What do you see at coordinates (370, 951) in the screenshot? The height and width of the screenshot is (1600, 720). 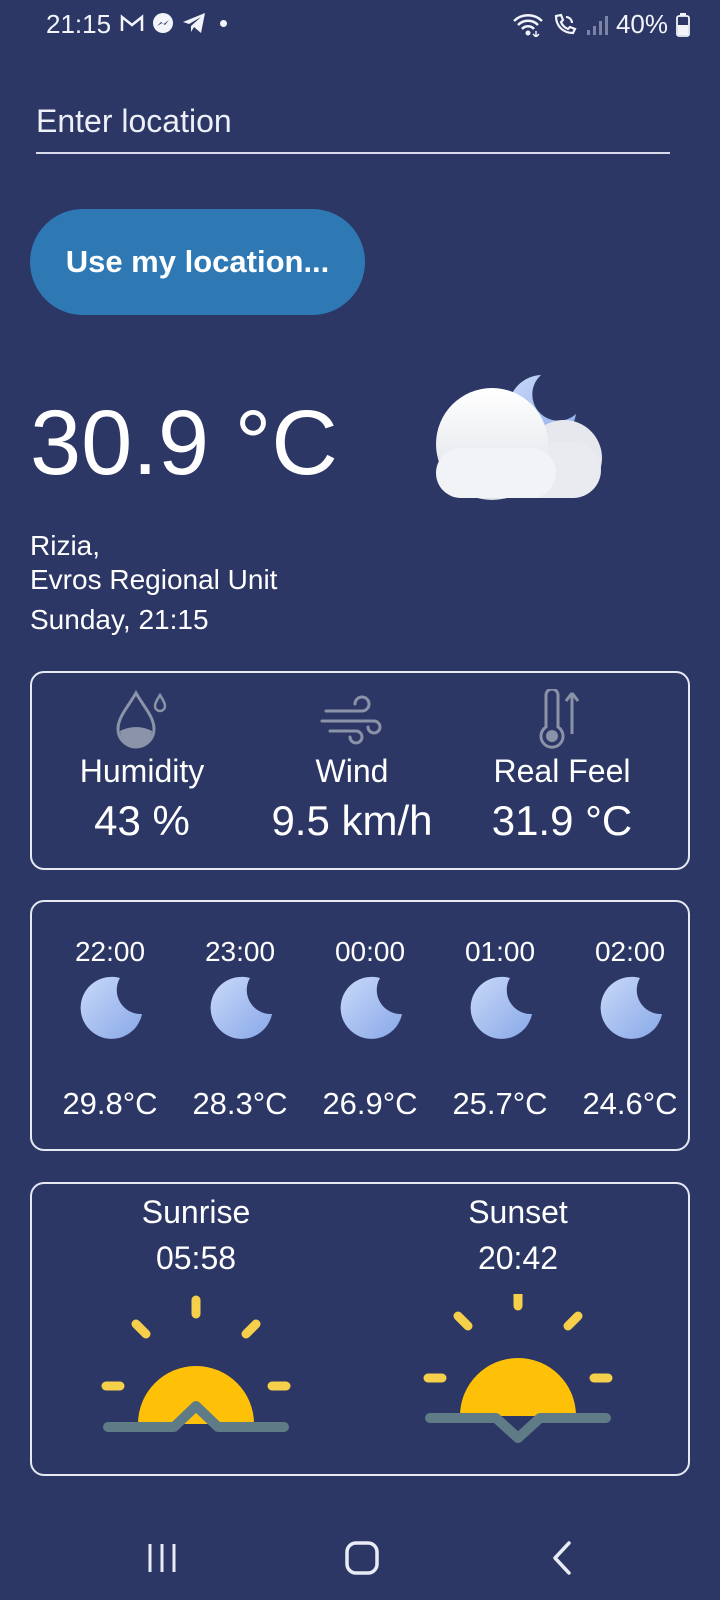 I see `hour-time: 00:00` at bounding box center [370, 951].